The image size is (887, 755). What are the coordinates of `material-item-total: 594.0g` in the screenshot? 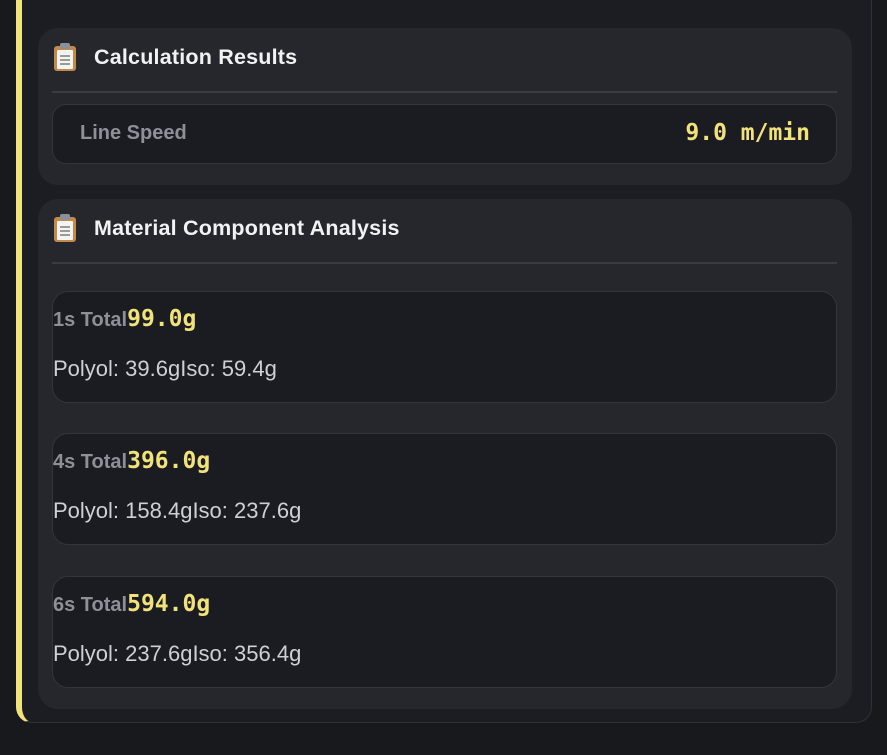 It's located at (169, 604).